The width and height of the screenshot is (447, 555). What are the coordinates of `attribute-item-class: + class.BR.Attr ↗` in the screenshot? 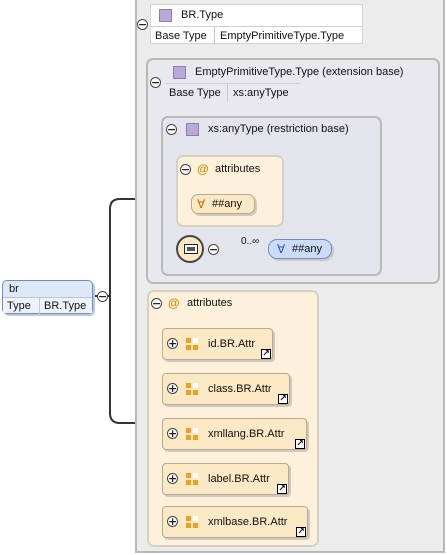 It's located at (226, 389).